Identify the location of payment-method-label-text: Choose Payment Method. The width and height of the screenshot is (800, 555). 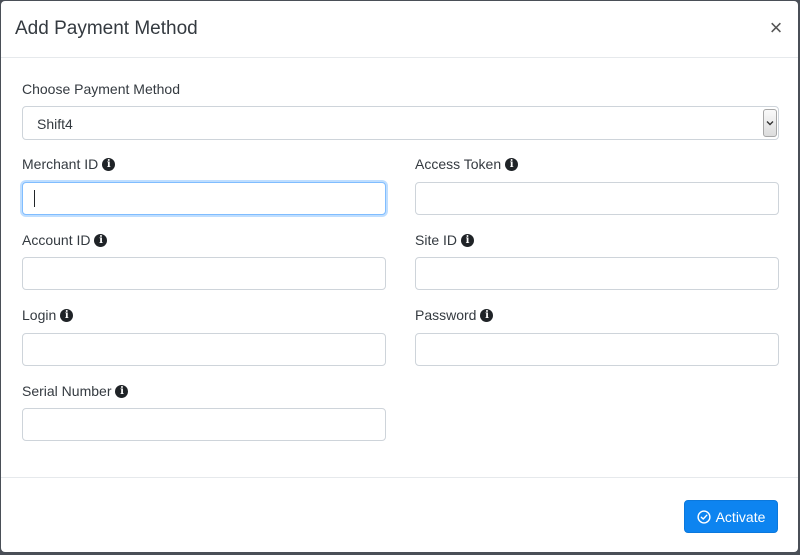
(101, 89).